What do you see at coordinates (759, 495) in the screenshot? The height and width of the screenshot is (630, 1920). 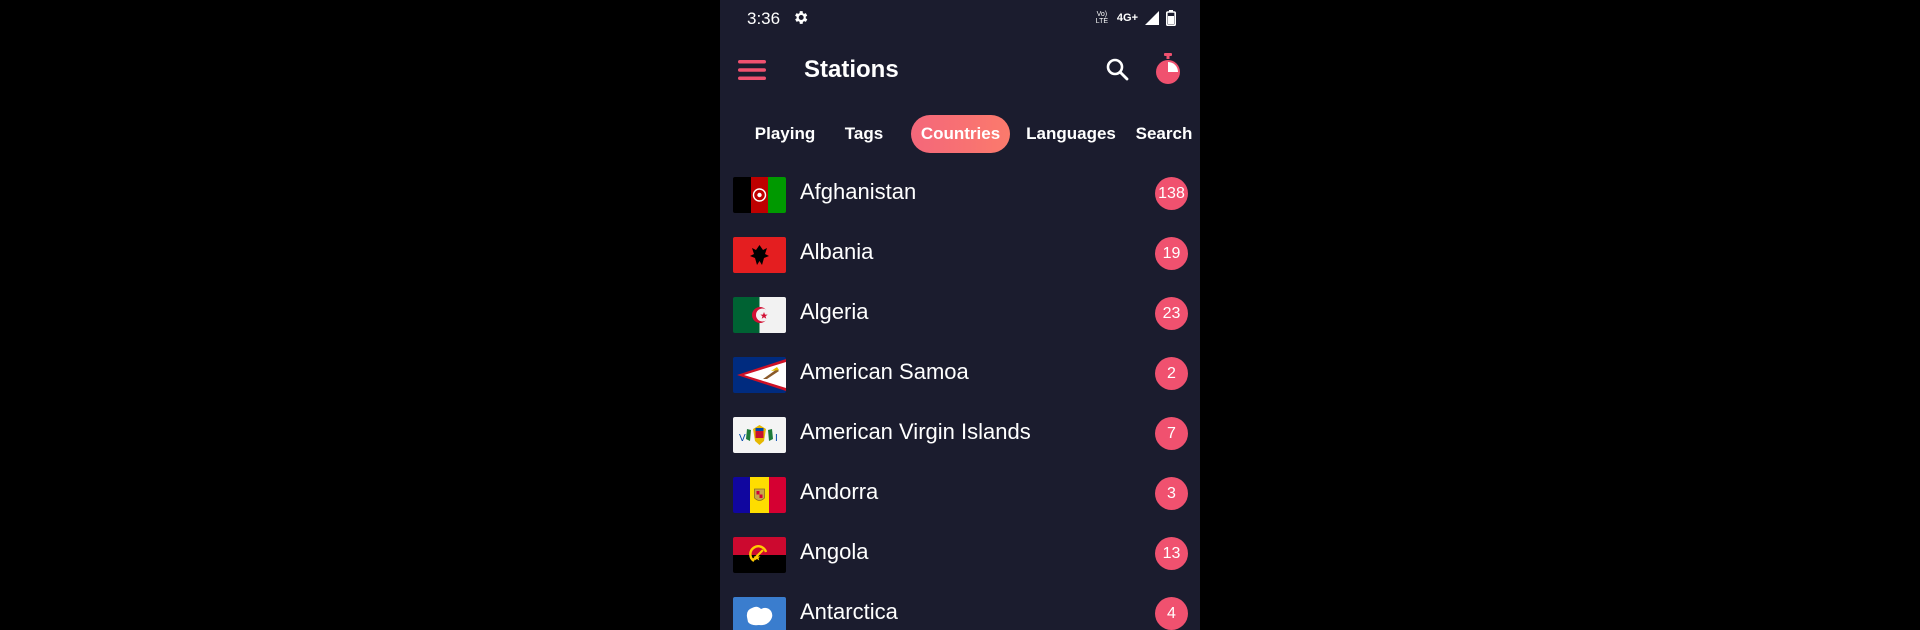 I see `andorra-flag-icon` at bounding box center [759, 495].